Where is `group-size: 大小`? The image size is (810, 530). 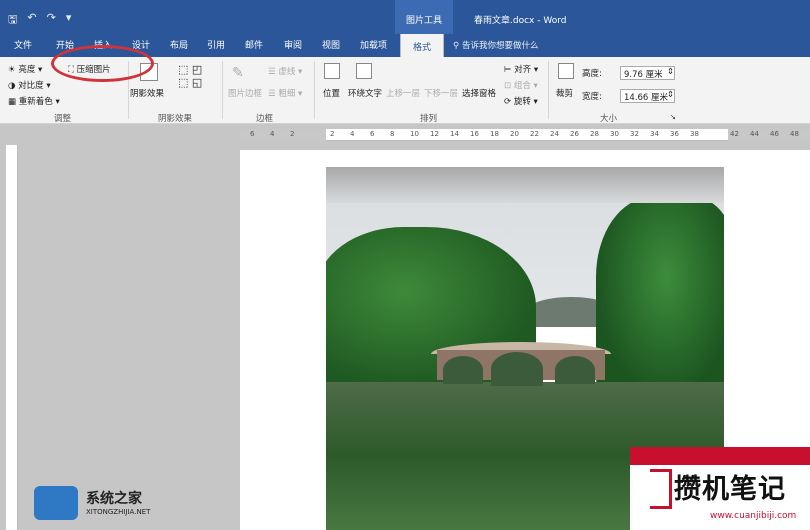 group-size: 大小 is located at coordinates (609, 119).